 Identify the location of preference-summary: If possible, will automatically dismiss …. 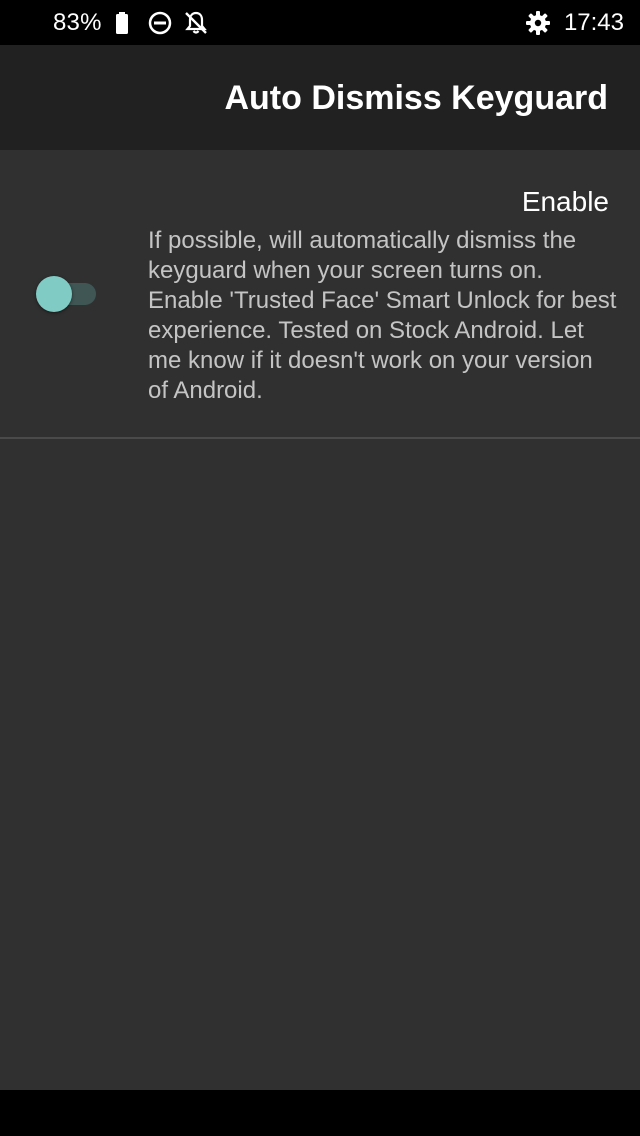
(382, 315).